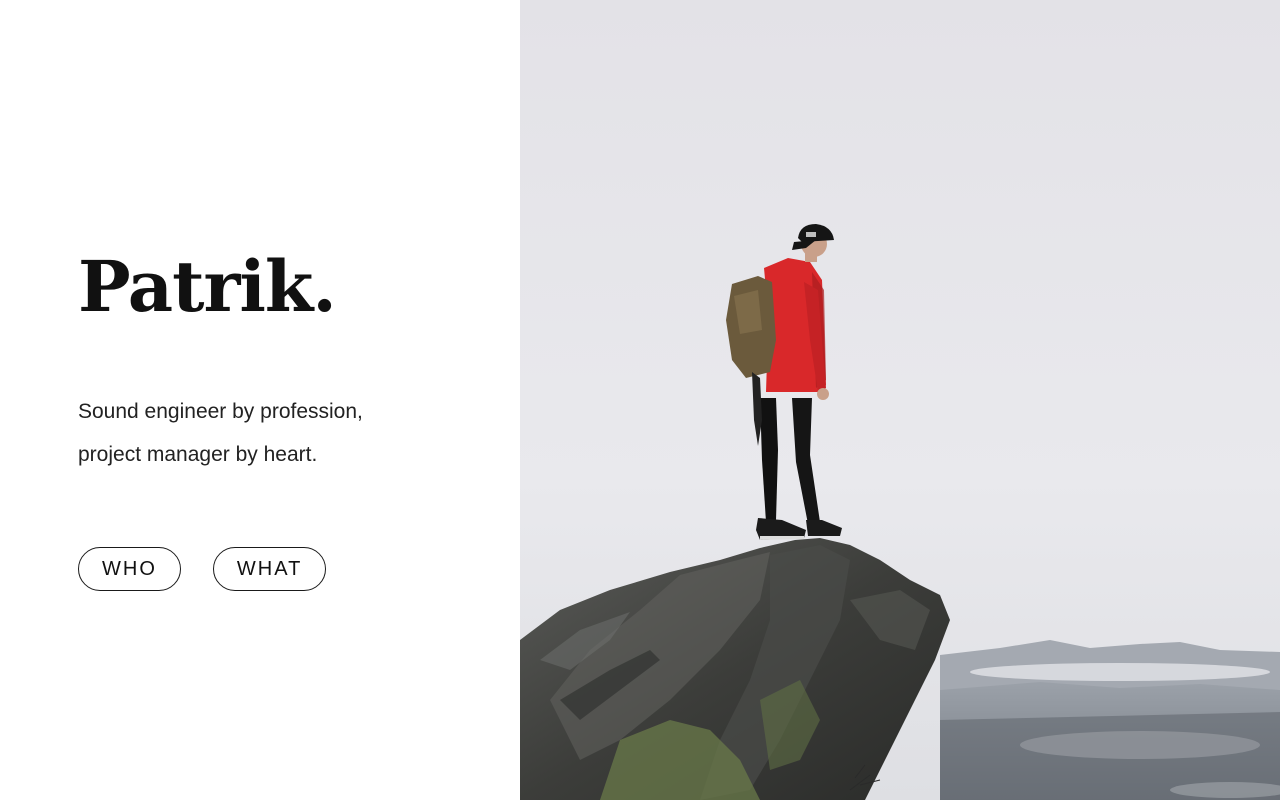 This screenshot has height=800, width=1280. What do you see at coordinates (207, 286) in the screenshot?
I see `page-title: Patrik.` at bounding box center [207, 286].